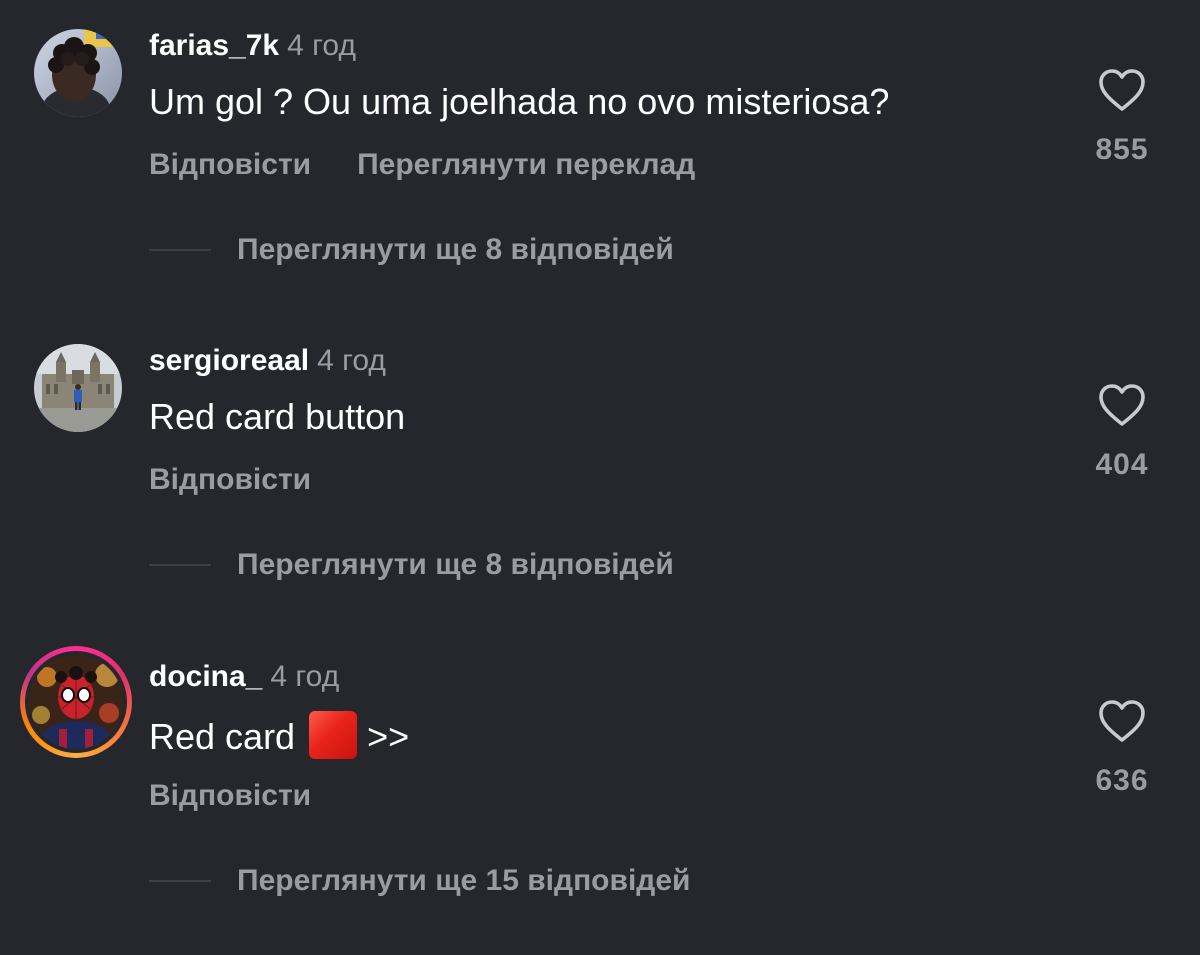  I want to click on comment-actions: Відповісти Переглянути переклад, so click(422, 165).